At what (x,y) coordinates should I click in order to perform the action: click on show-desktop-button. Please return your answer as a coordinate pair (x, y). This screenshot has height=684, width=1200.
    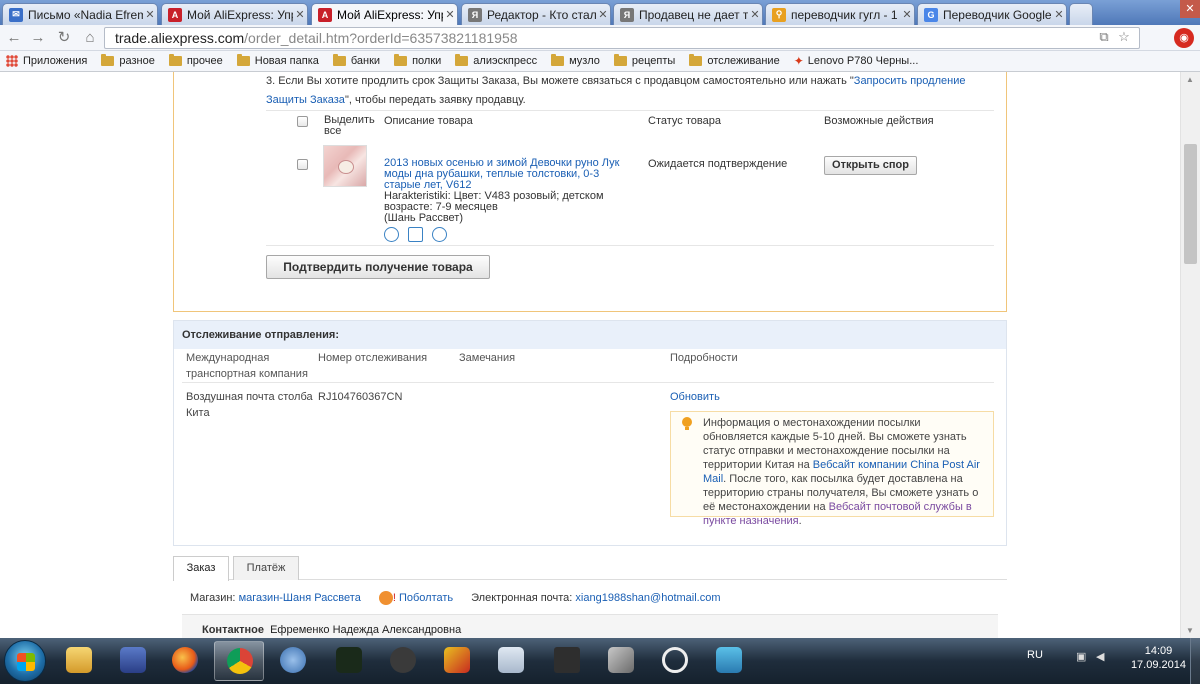
    Looking at the image, I should click on (1195, 661).